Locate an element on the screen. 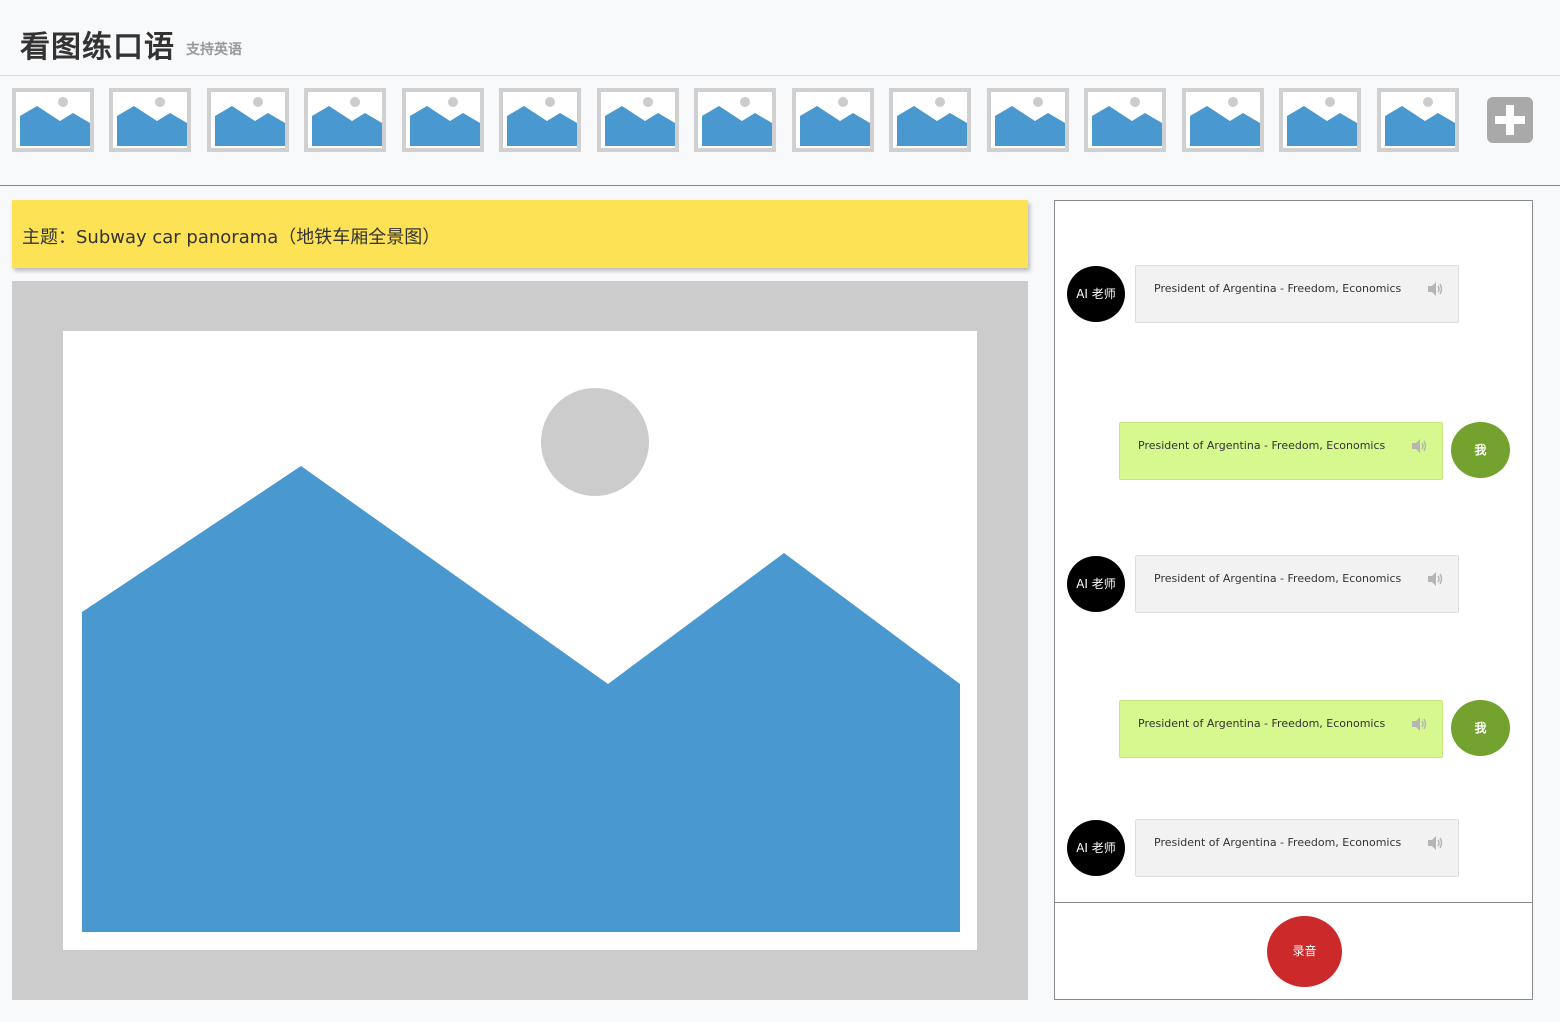  record-button: 录音 is located at coordinates (1304, 951).